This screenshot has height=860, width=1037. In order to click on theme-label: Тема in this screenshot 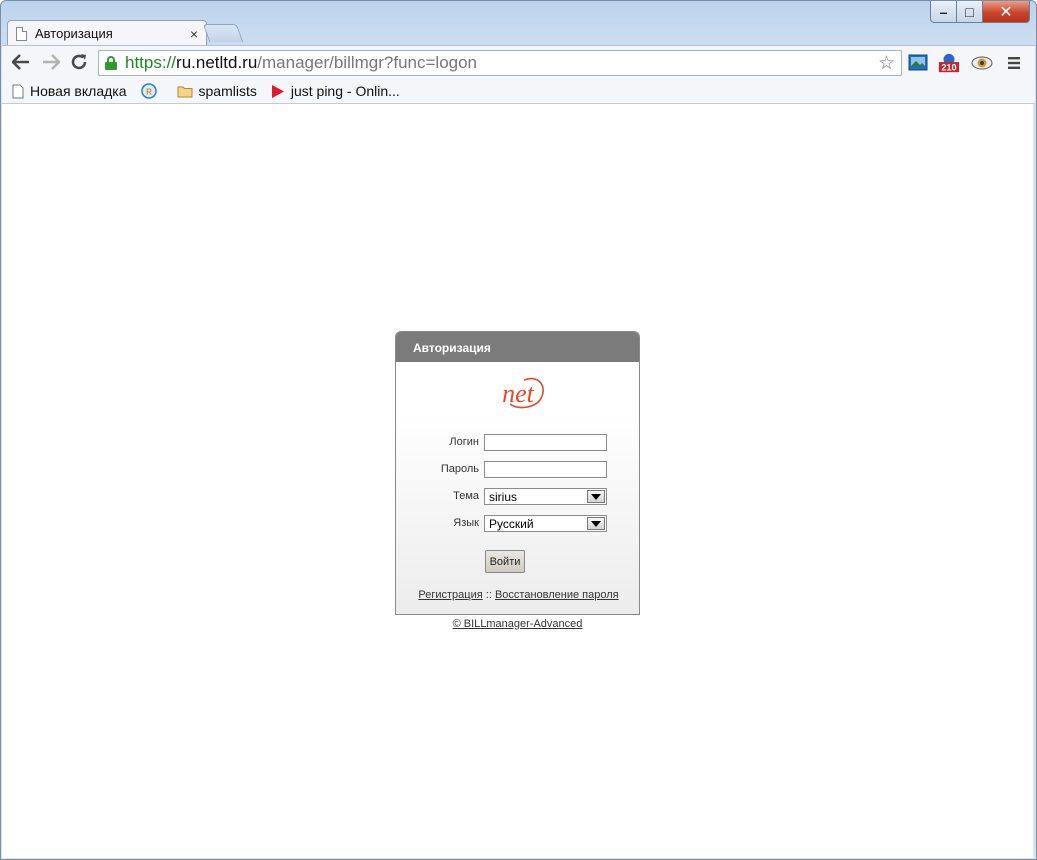, I will do `click(466, 496)`.